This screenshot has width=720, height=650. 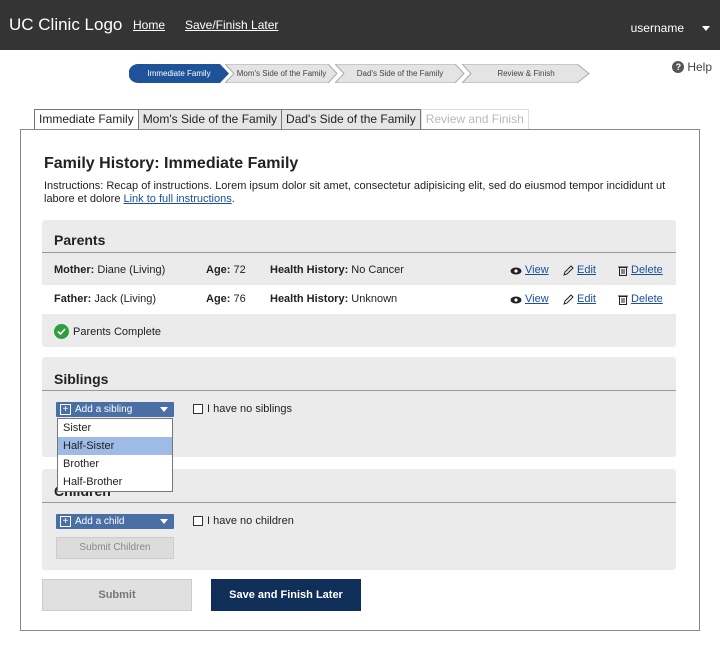 I want to click on tab-dads-side: Dad's Side of the Family, so click(x=351, y=119).